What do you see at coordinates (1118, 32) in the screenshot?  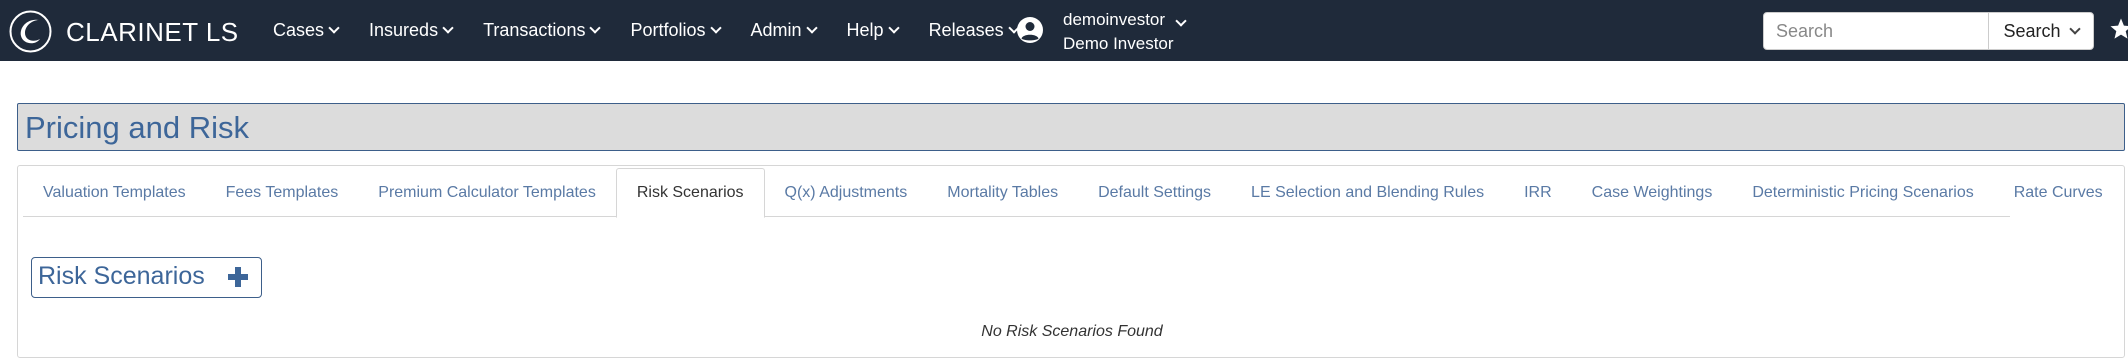 I see `user-menu: demoinvestor Demo Investor` at bounding box center [1118, 32].